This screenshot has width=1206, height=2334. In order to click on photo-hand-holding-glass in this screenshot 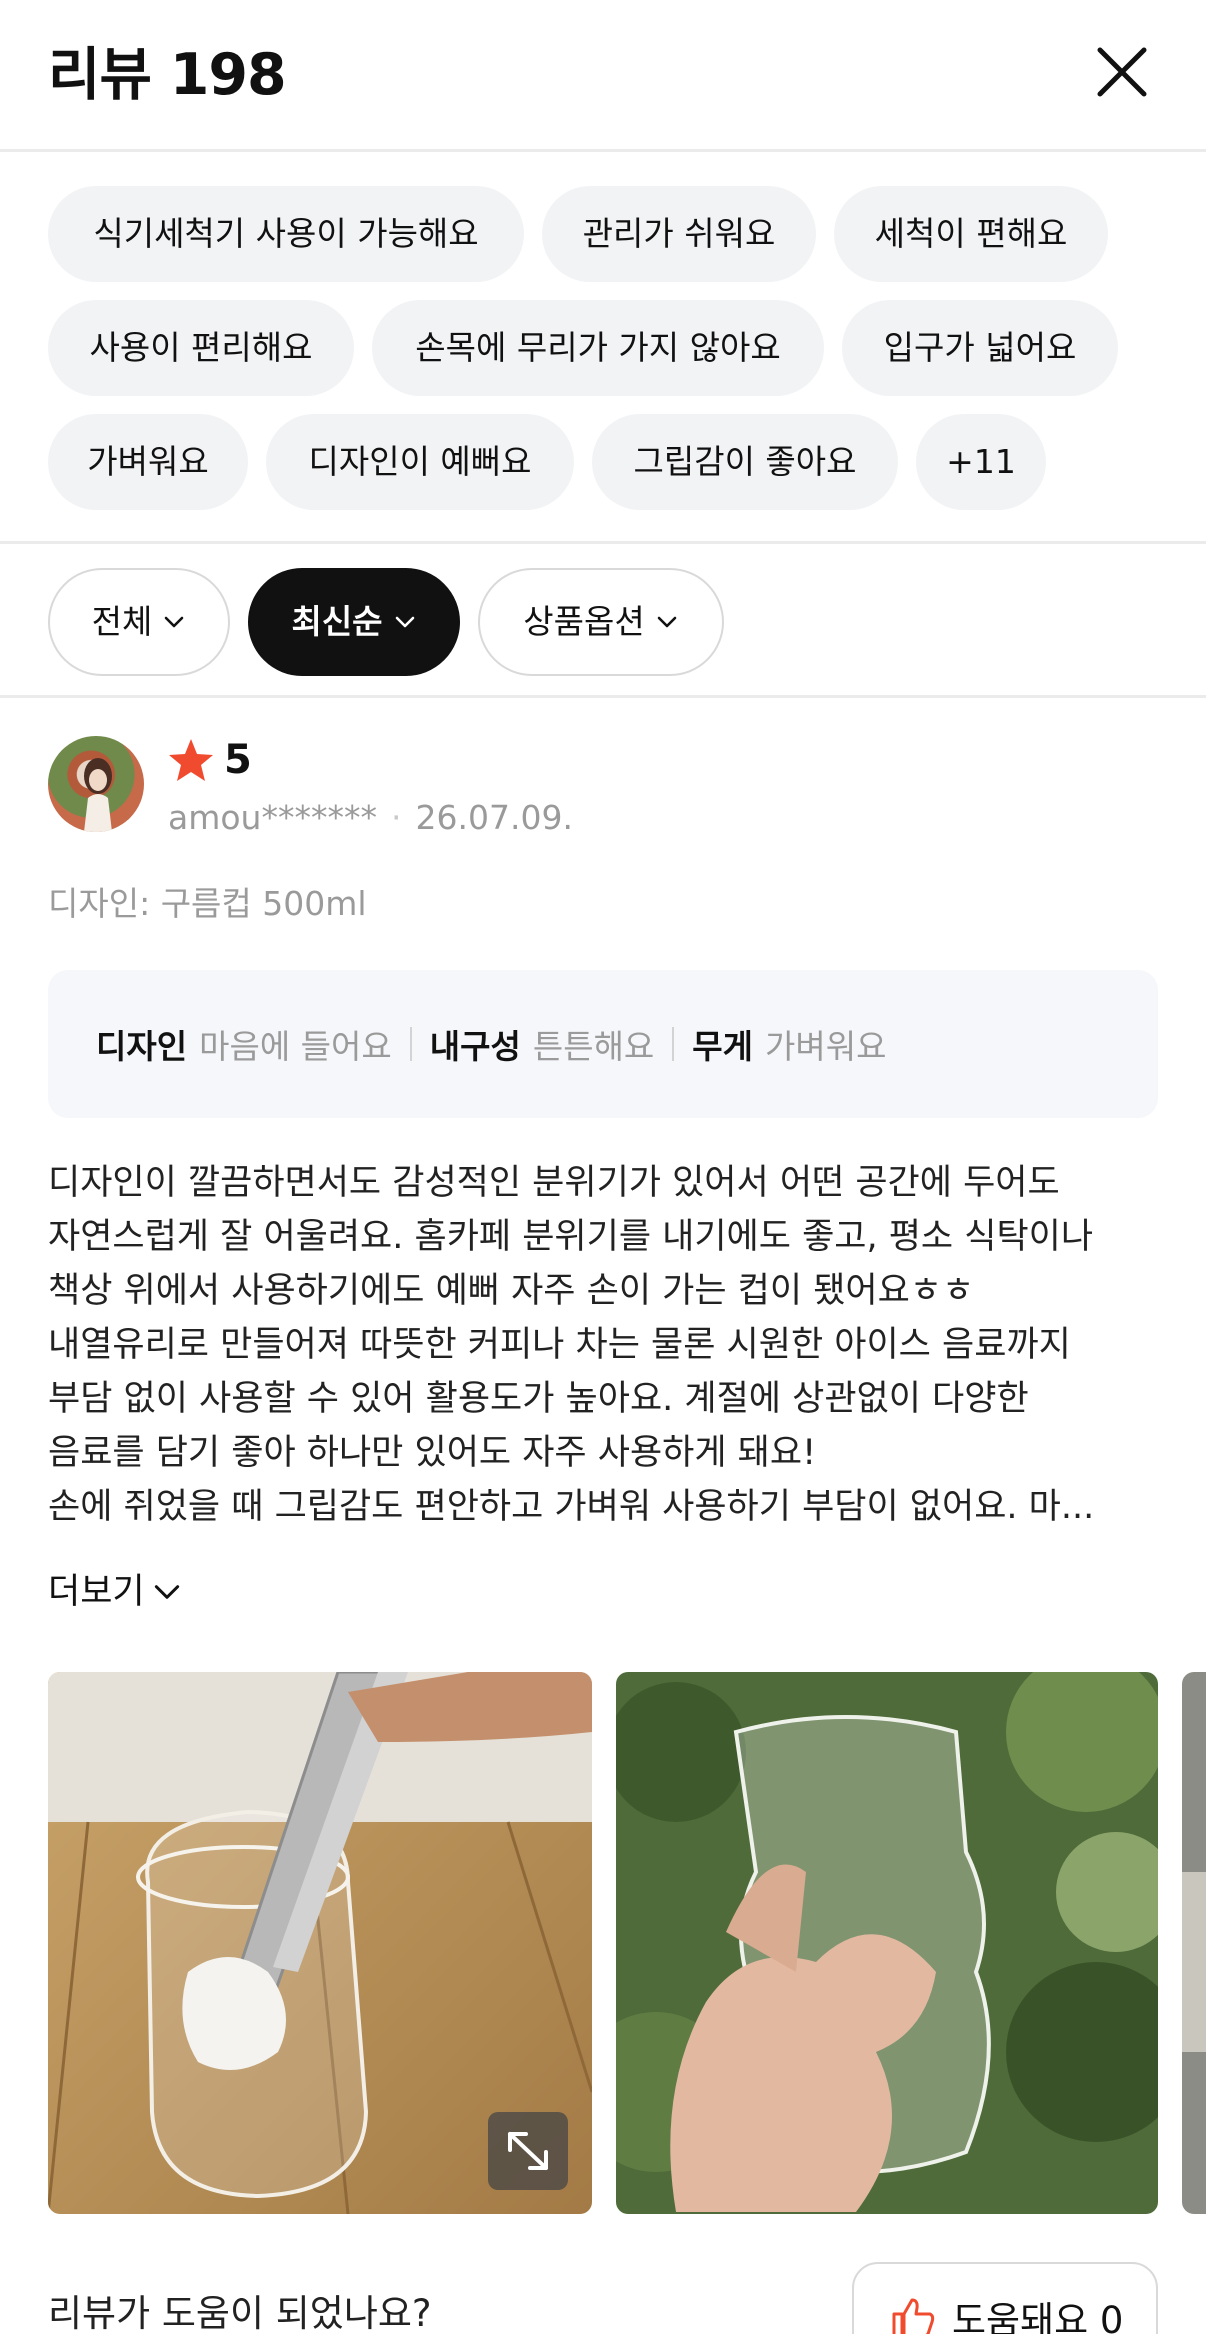, I will do `click(887, 1943)`.